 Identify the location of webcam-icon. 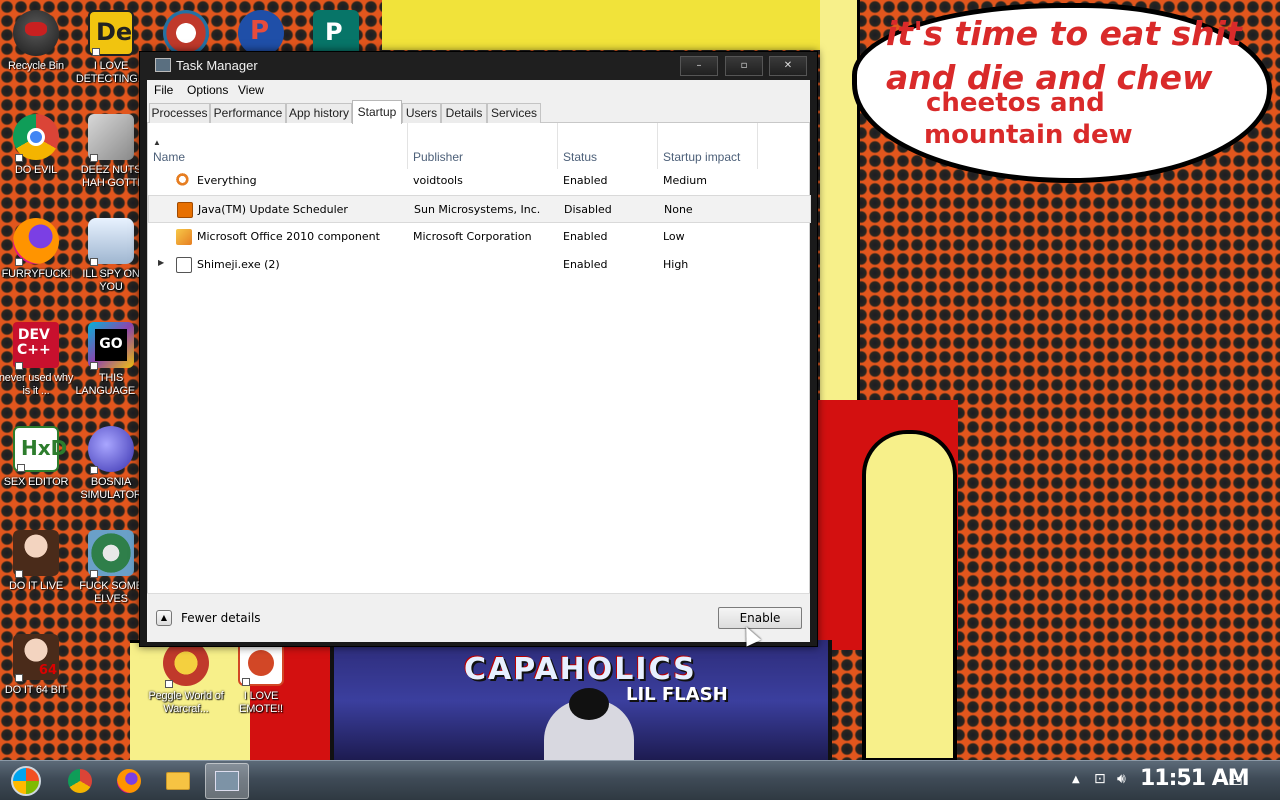
(111, 242).